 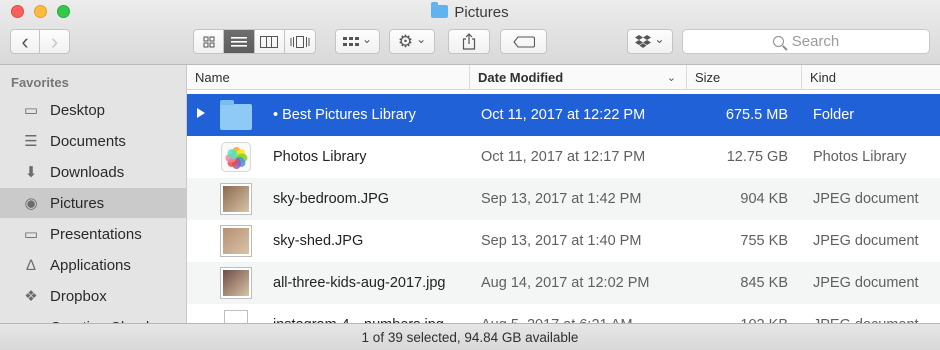 I want to click on view-mode-control, so click(x=254, y=41).